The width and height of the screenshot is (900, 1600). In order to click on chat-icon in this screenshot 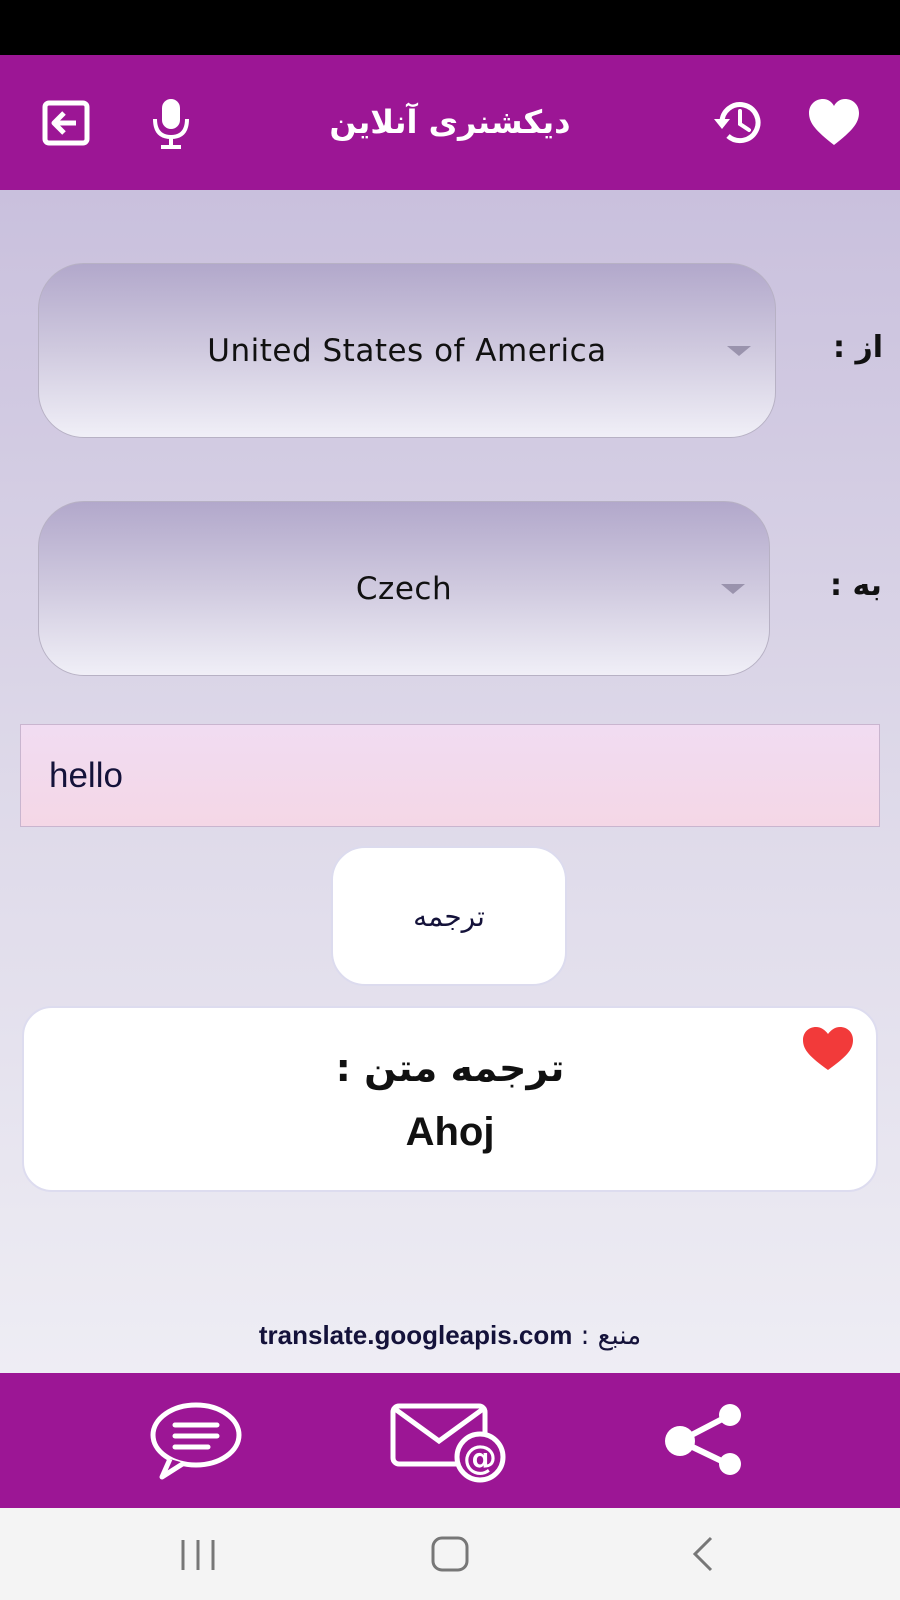, I will do `click(196, 1441)`.